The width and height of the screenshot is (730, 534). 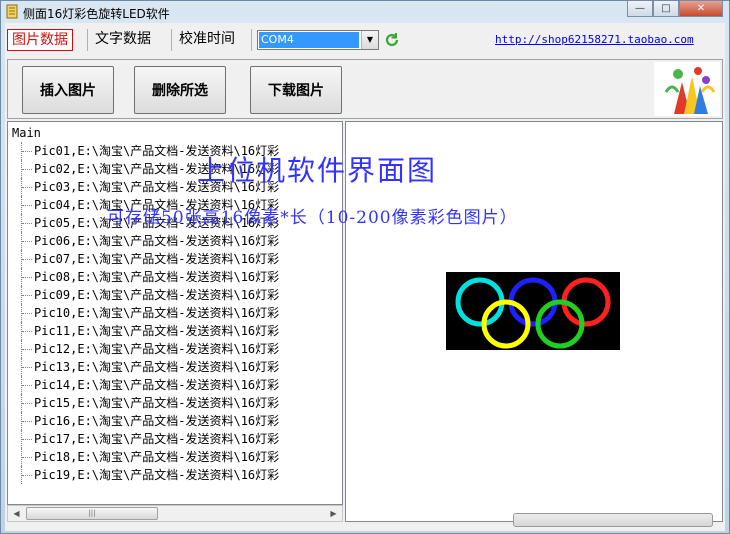 What do you see at coordinates (180, 90) in the screenshot?
I see `delete-selected-button: 删除所选` at bounding box center [180, 90].